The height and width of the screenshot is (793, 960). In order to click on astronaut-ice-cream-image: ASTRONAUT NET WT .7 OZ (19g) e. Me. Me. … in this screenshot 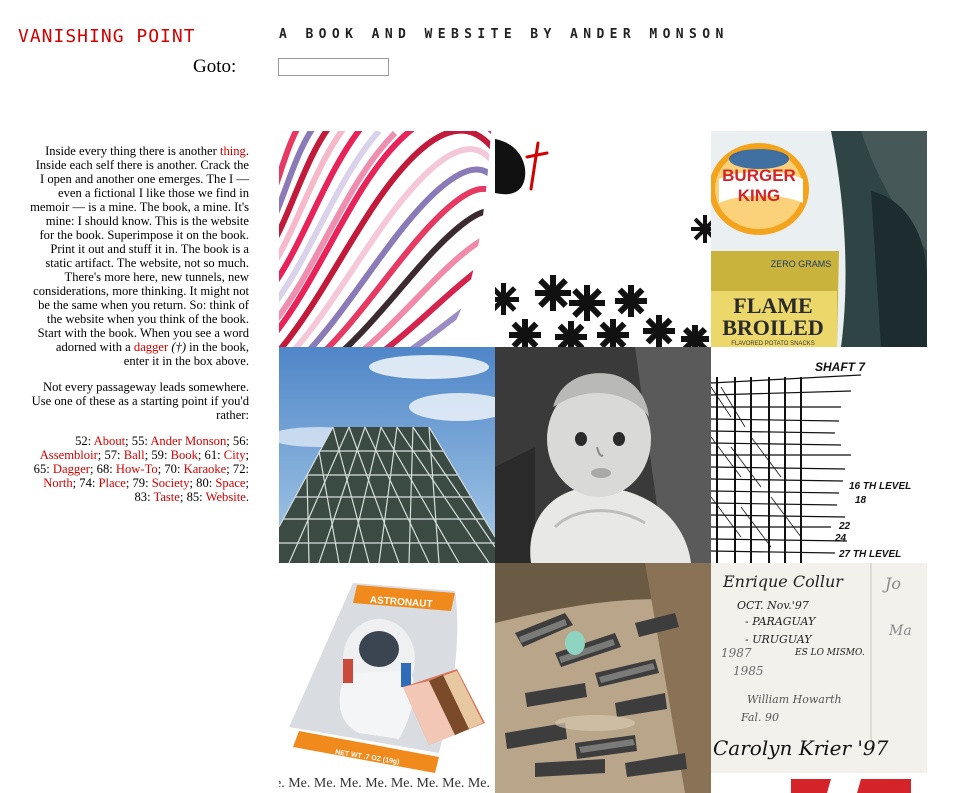, I will do `click(387, 678)`.